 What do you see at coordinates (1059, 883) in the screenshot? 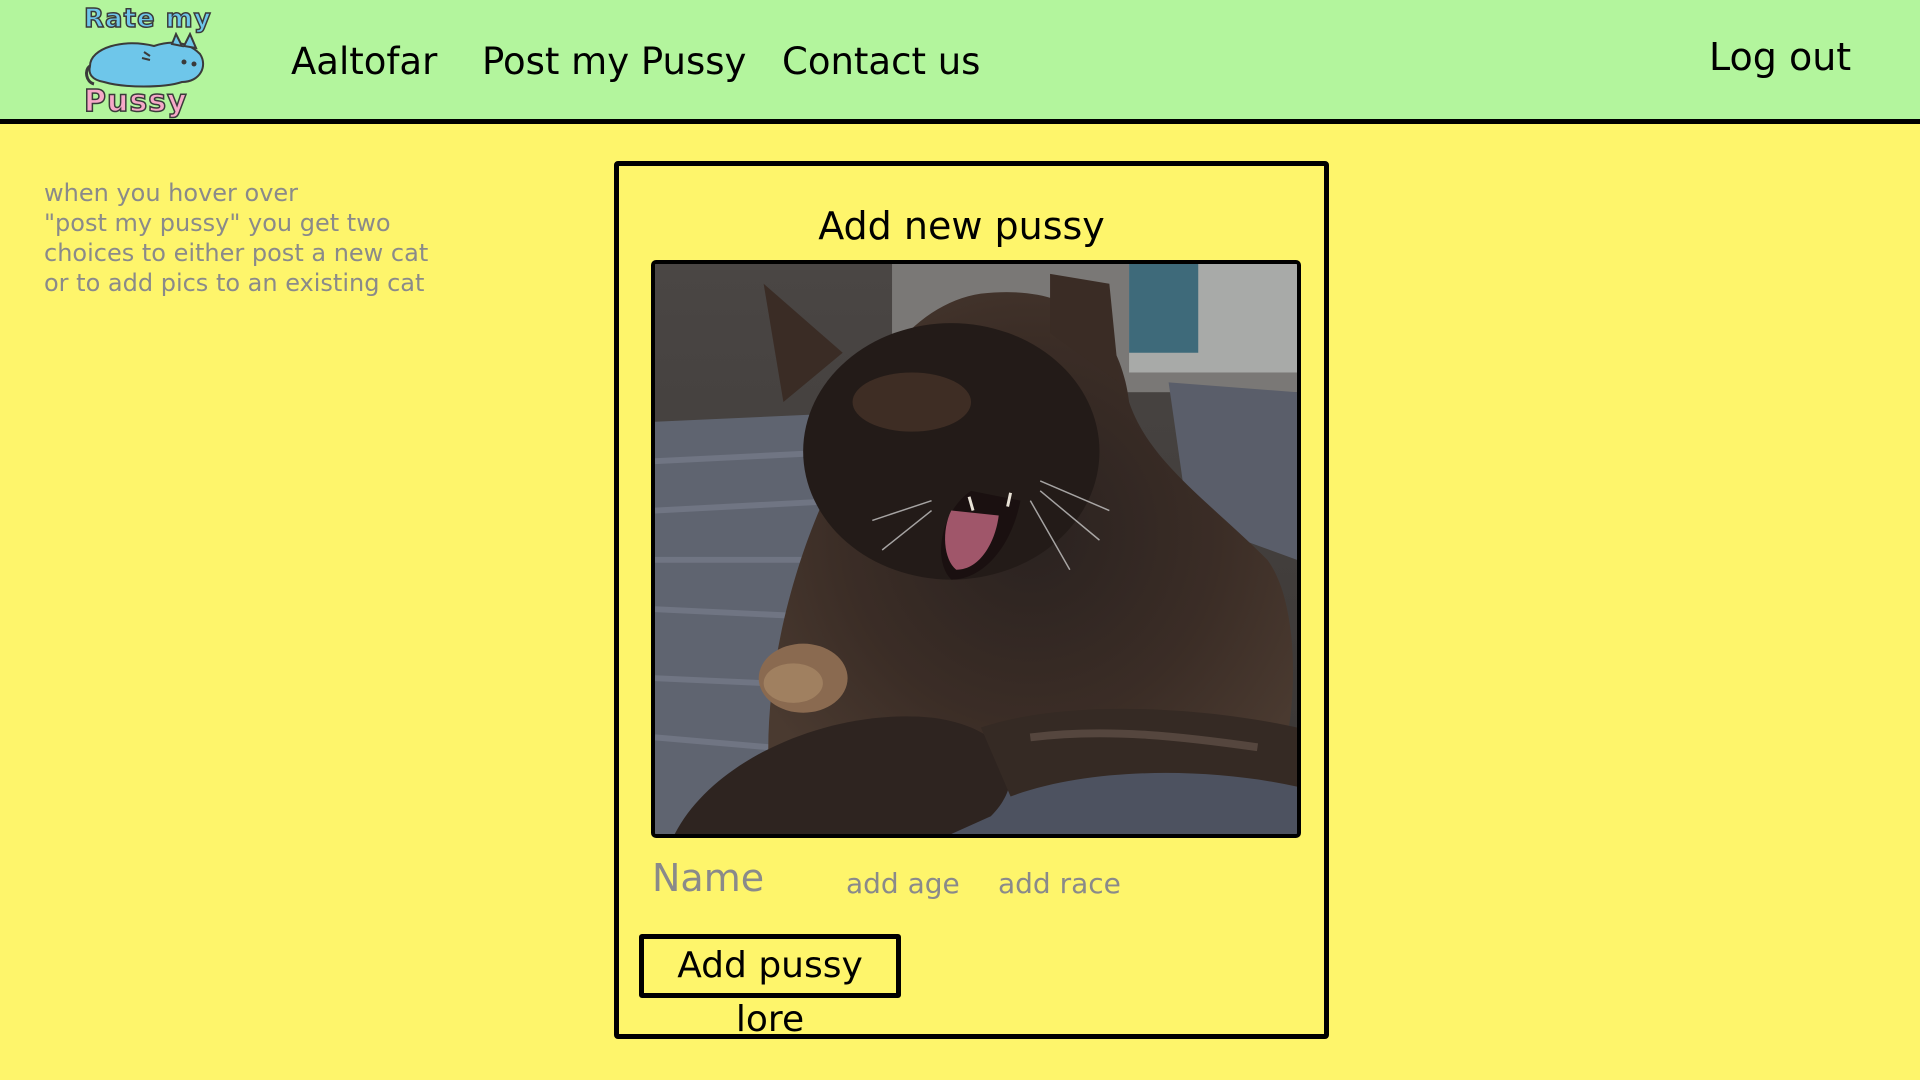
I see `race-input: add race` at bounding box center [1059, 883].